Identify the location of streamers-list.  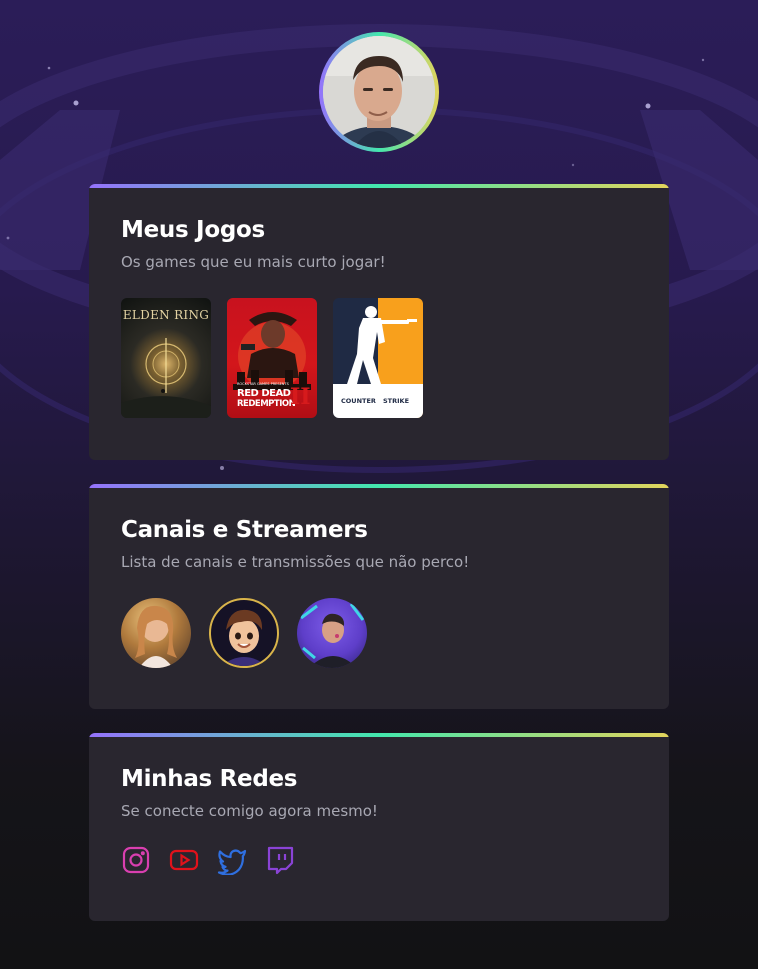
(379, 633).